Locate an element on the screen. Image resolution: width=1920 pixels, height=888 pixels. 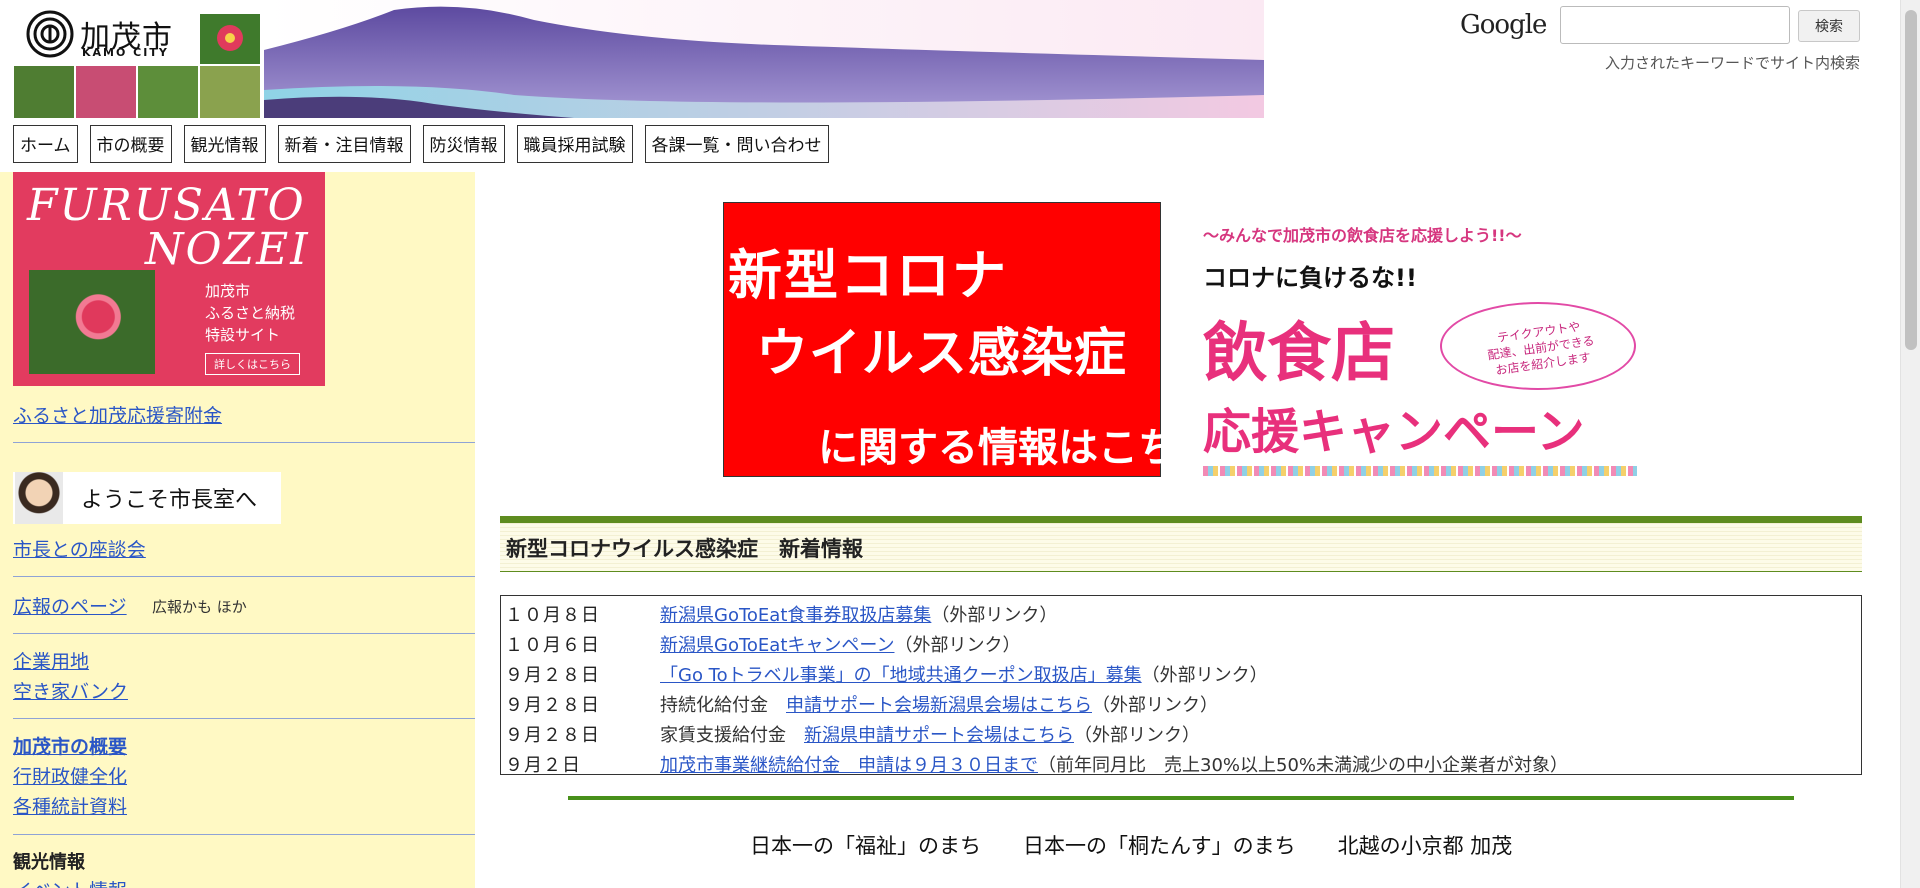
mayor-talk-link: 市長との座談会 is located at coordinates (79, 548).